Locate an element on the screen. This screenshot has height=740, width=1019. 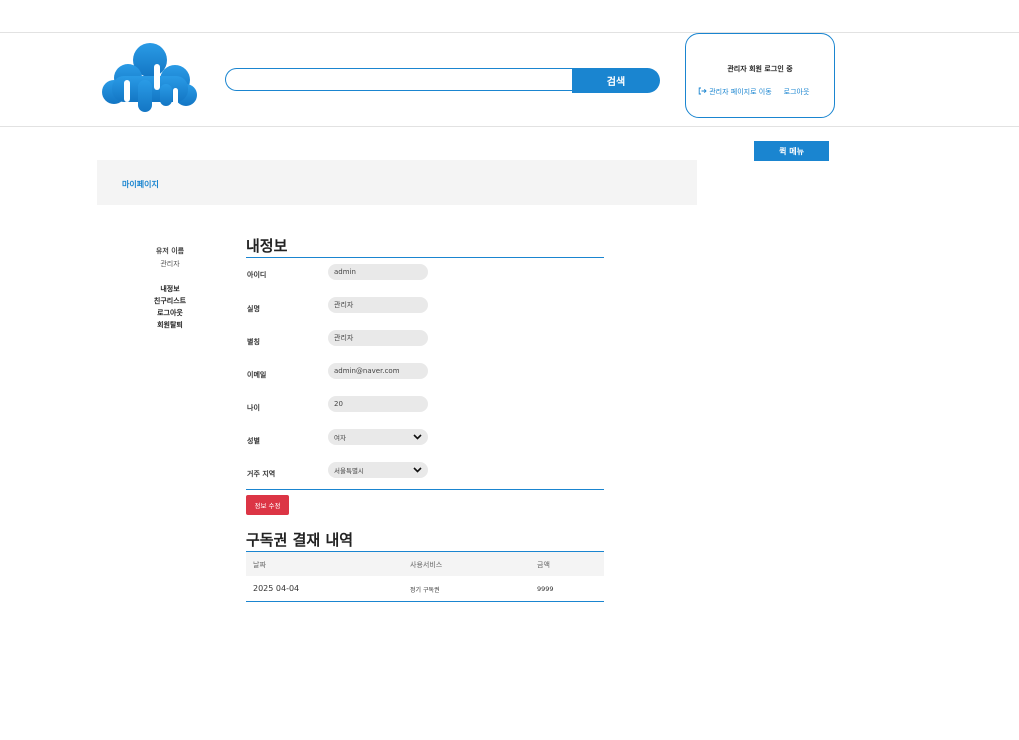
column-header-service: 사용서비스 is located at coordinates (426, 565).